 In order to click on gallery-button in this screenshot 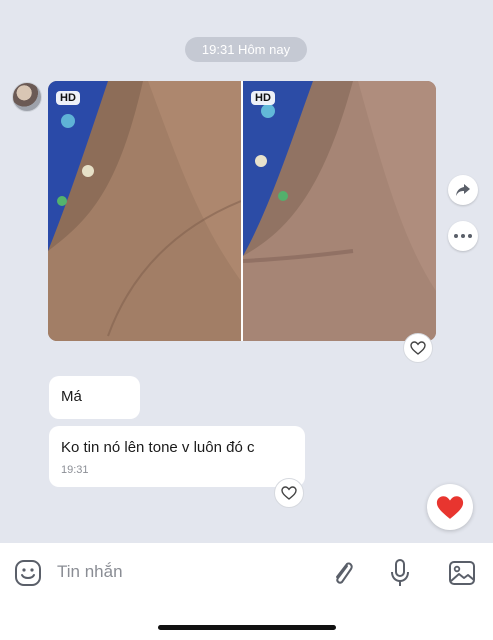, I will do `click(462, 573)`.